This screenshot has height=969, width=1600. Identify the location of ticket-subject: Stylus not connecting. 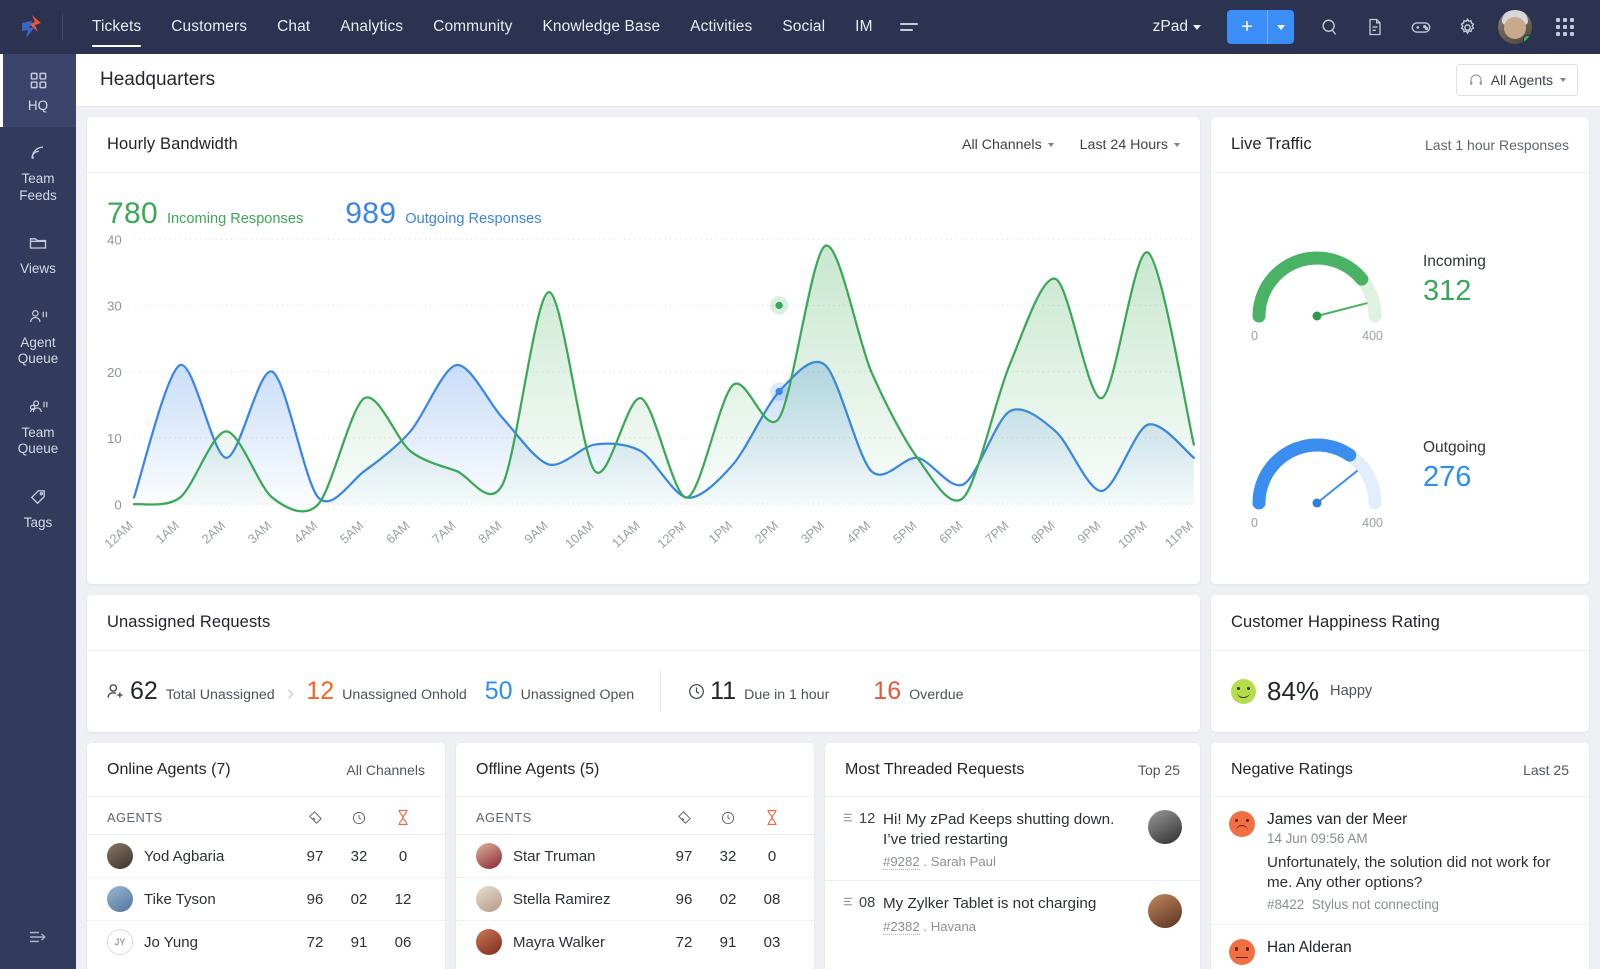
(1375, 905).